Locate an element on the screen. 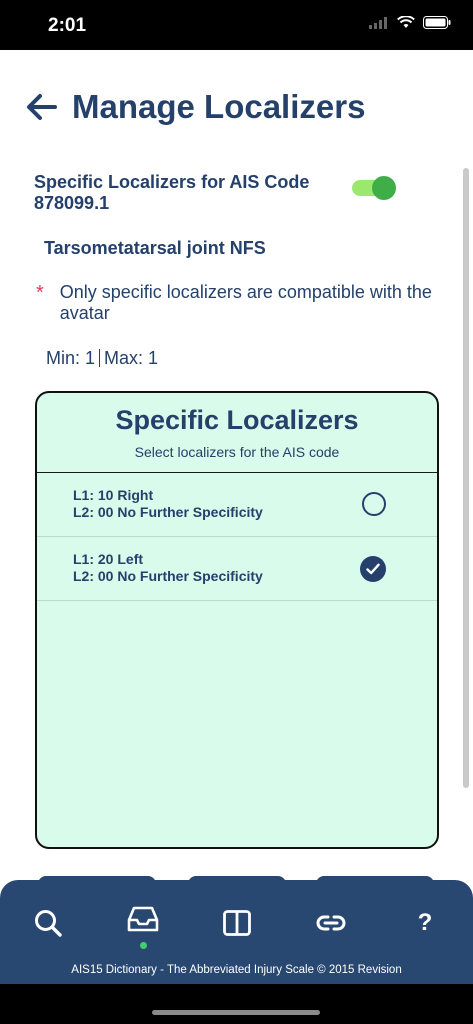 The height and width of the screenshot is (1024, 473). page-header: Manage Localizers is located at coordinates (194, 107).